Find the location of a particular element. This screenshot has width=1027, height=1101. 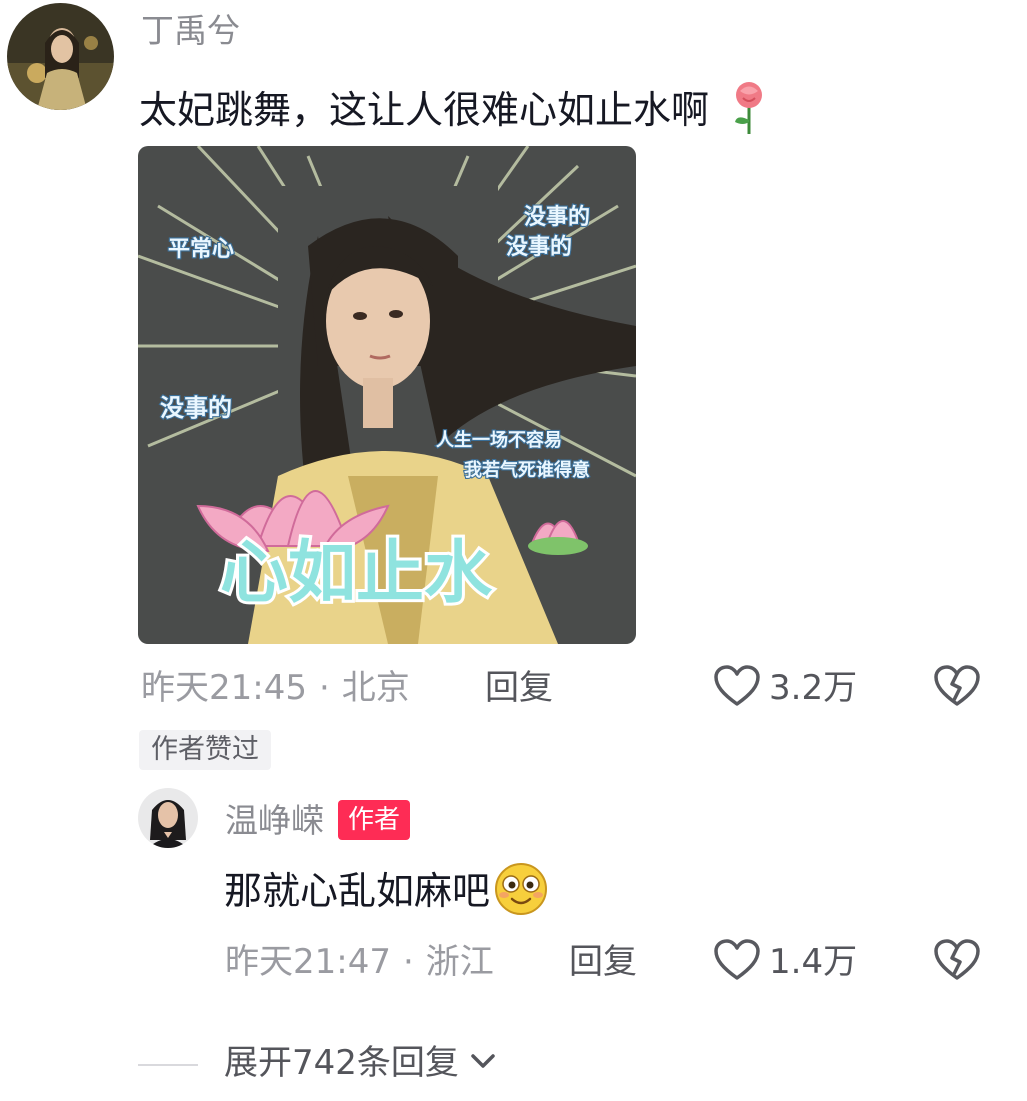

comment-text: 太妃跳舞，这让人很难心如止水啊 is located at coordinates (424, 110).